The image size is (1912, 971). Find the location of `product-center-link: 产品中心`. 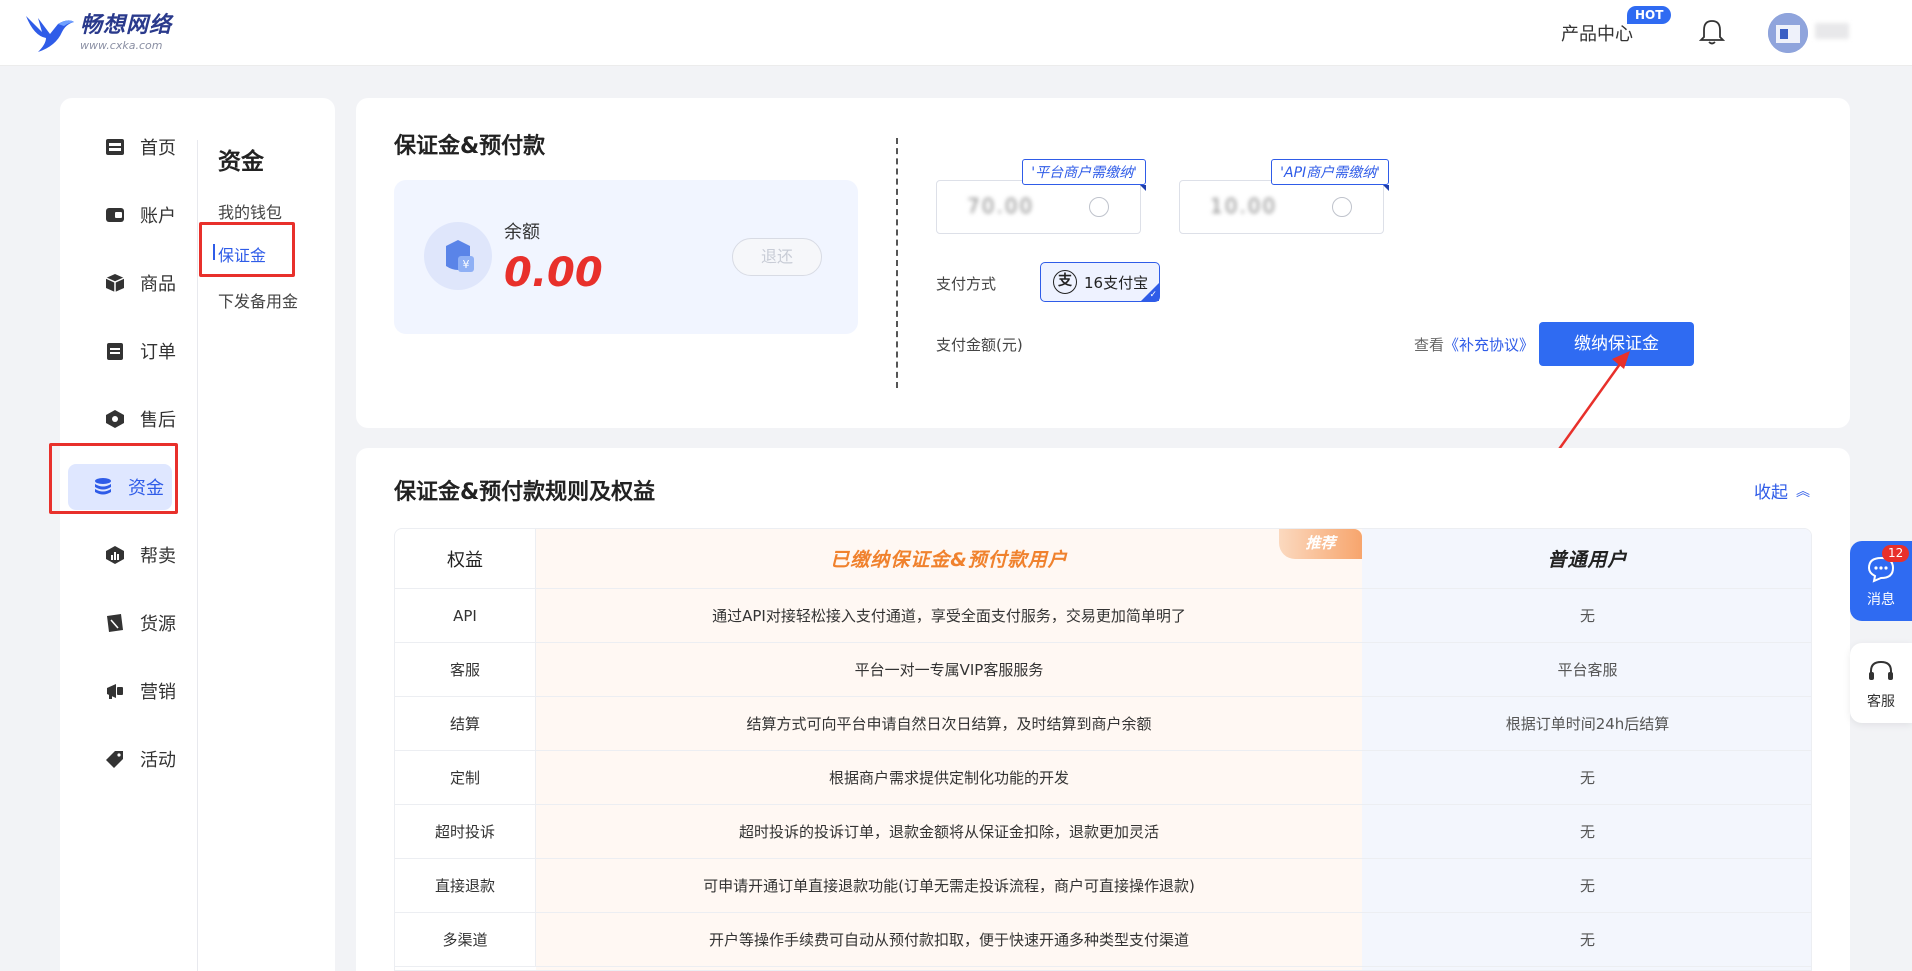

product-center-link: 产品中心 is located at coordinates (1597, 33).